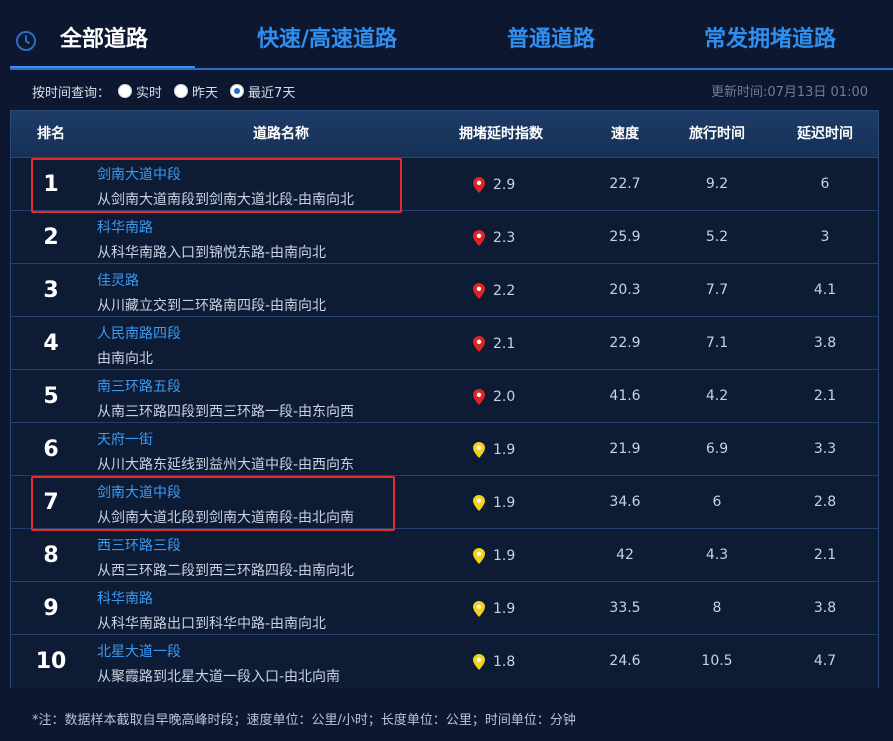  Describe the element at coordinates (625, 290) in the screenshot. I see `speed-value: 20.3` at that location.